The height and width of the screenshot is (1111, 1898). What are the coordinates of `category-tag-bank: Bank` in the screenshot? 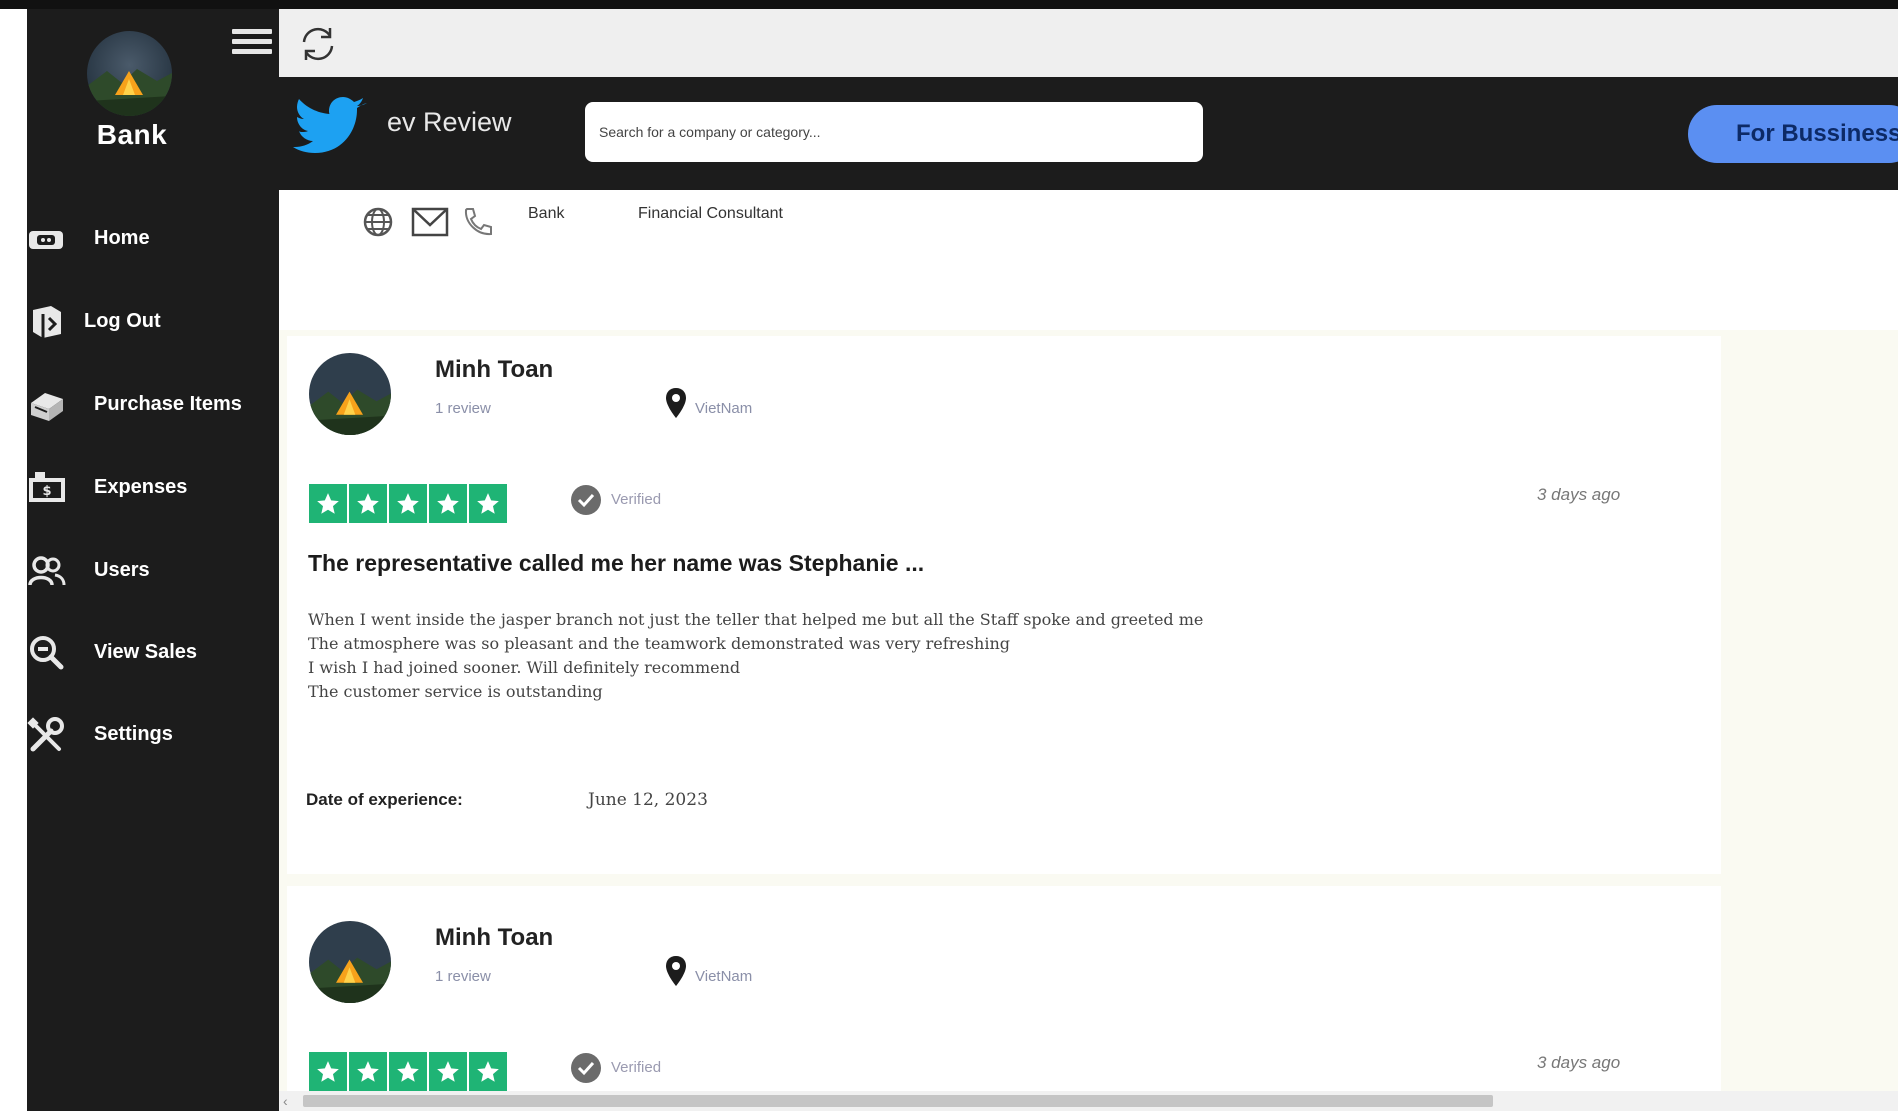 It's located at (546, 214).